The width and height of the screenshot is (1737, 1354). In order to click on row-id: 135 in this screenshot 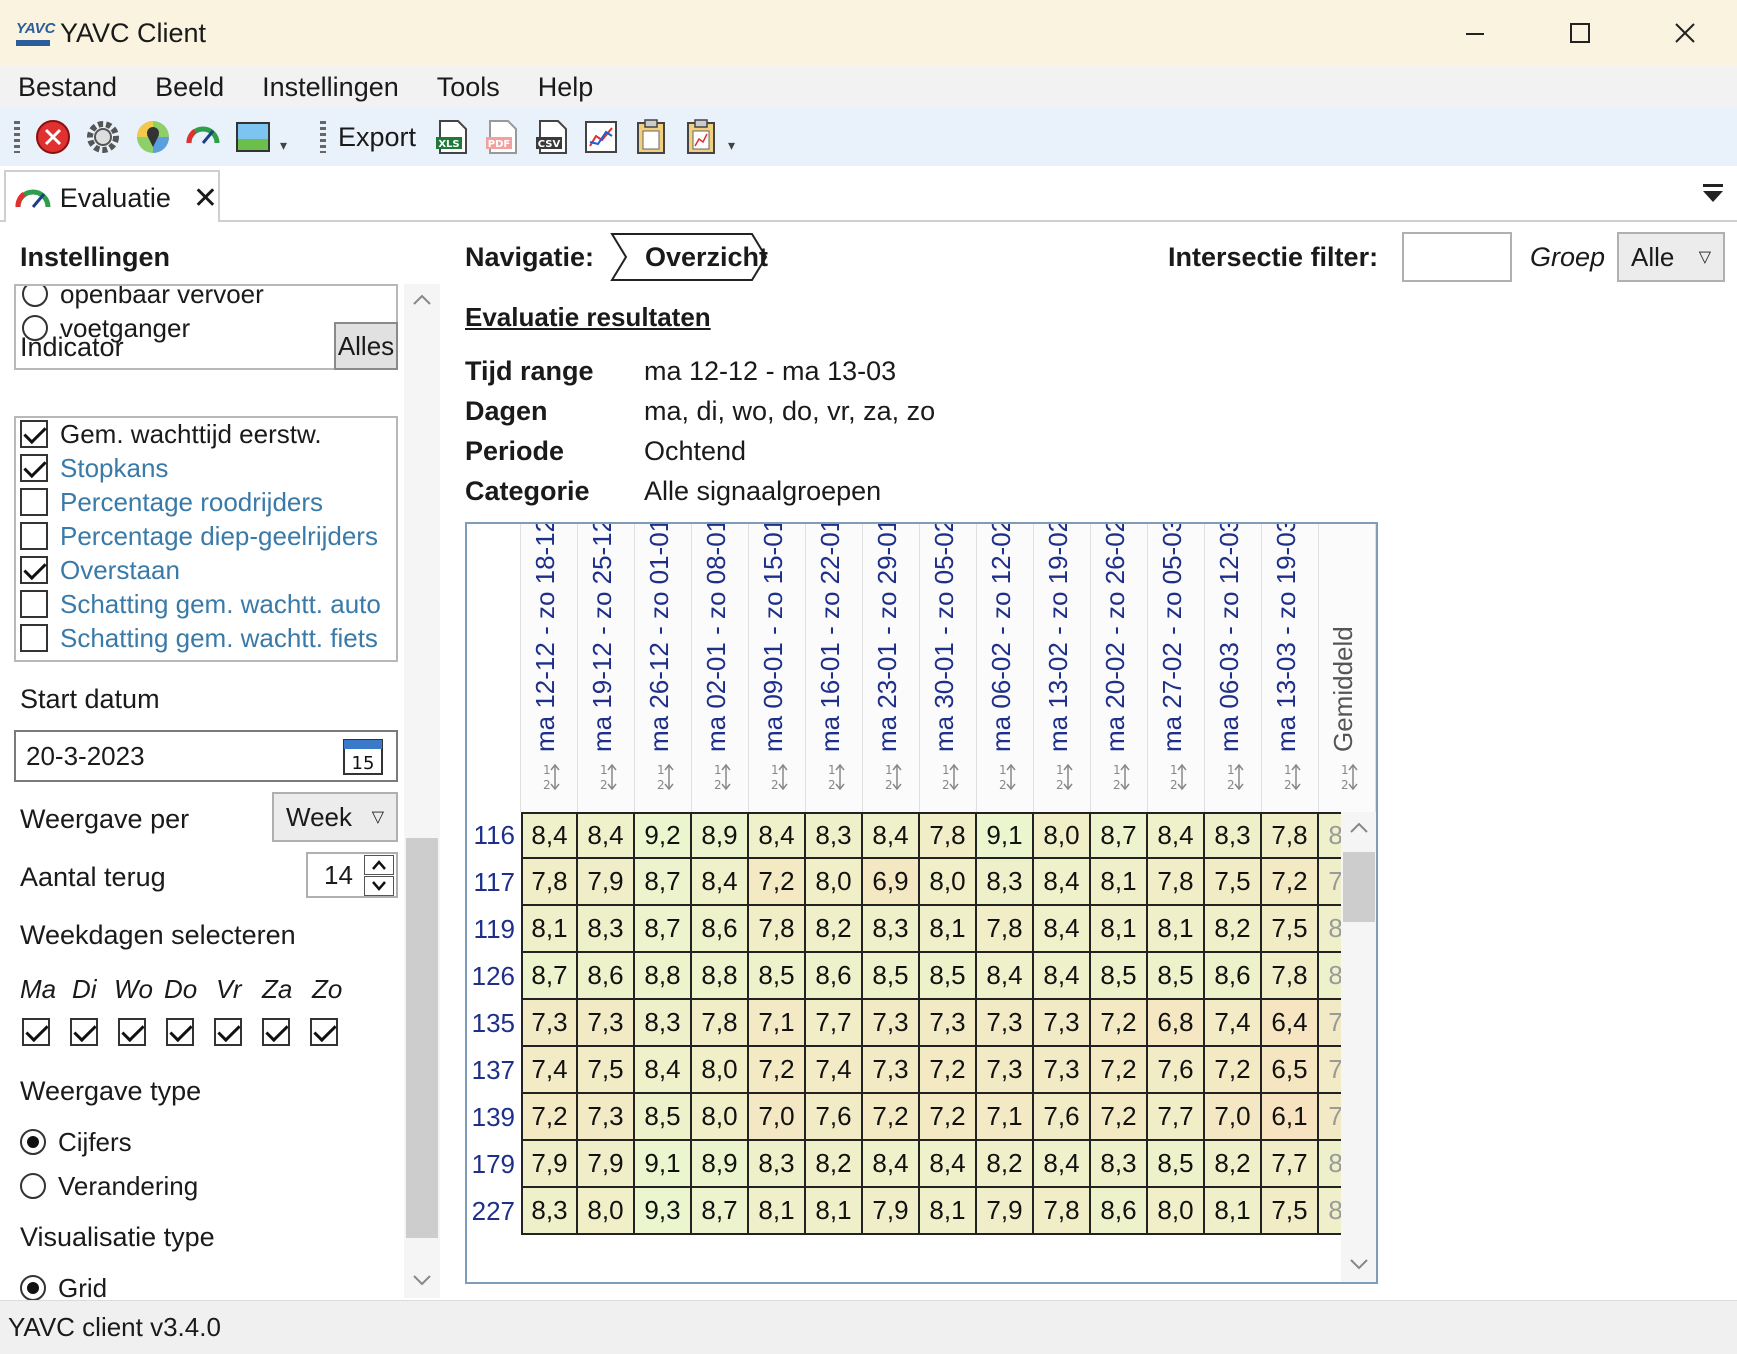, I will do `click(493, 1023)`.